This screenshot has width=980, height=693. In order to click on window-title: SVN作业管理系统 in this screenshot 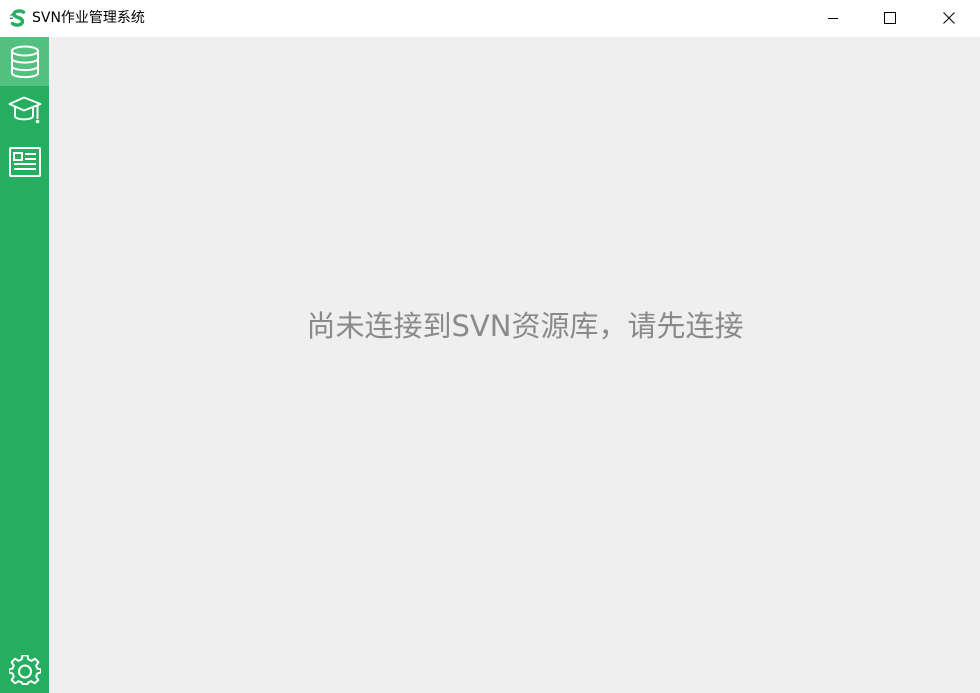, I will do `click(88, 18)`.